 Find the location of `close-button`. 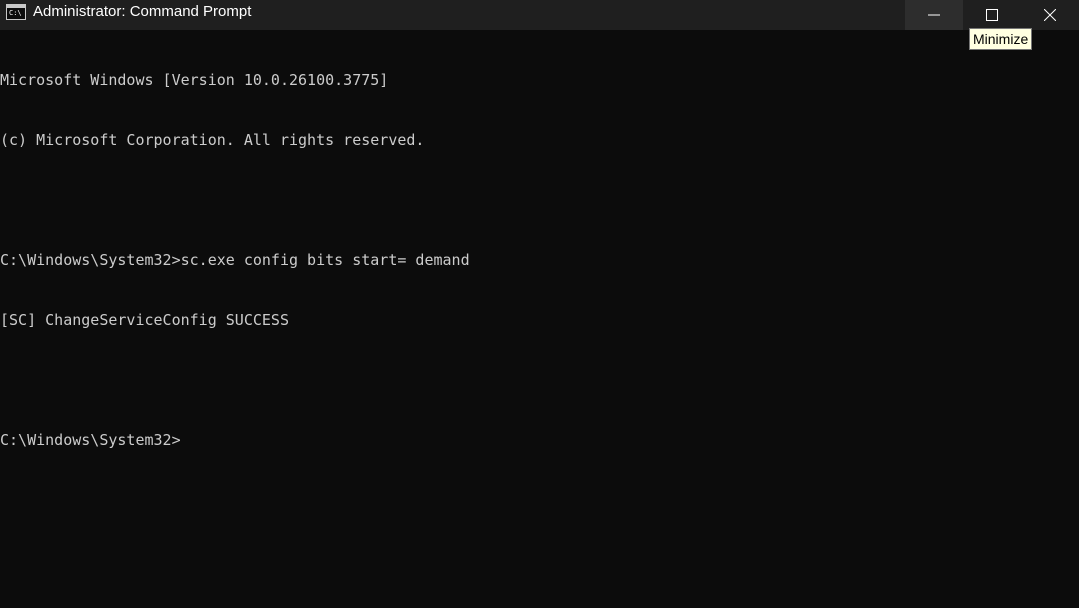

close-button is located at coordinates (1050, 15).